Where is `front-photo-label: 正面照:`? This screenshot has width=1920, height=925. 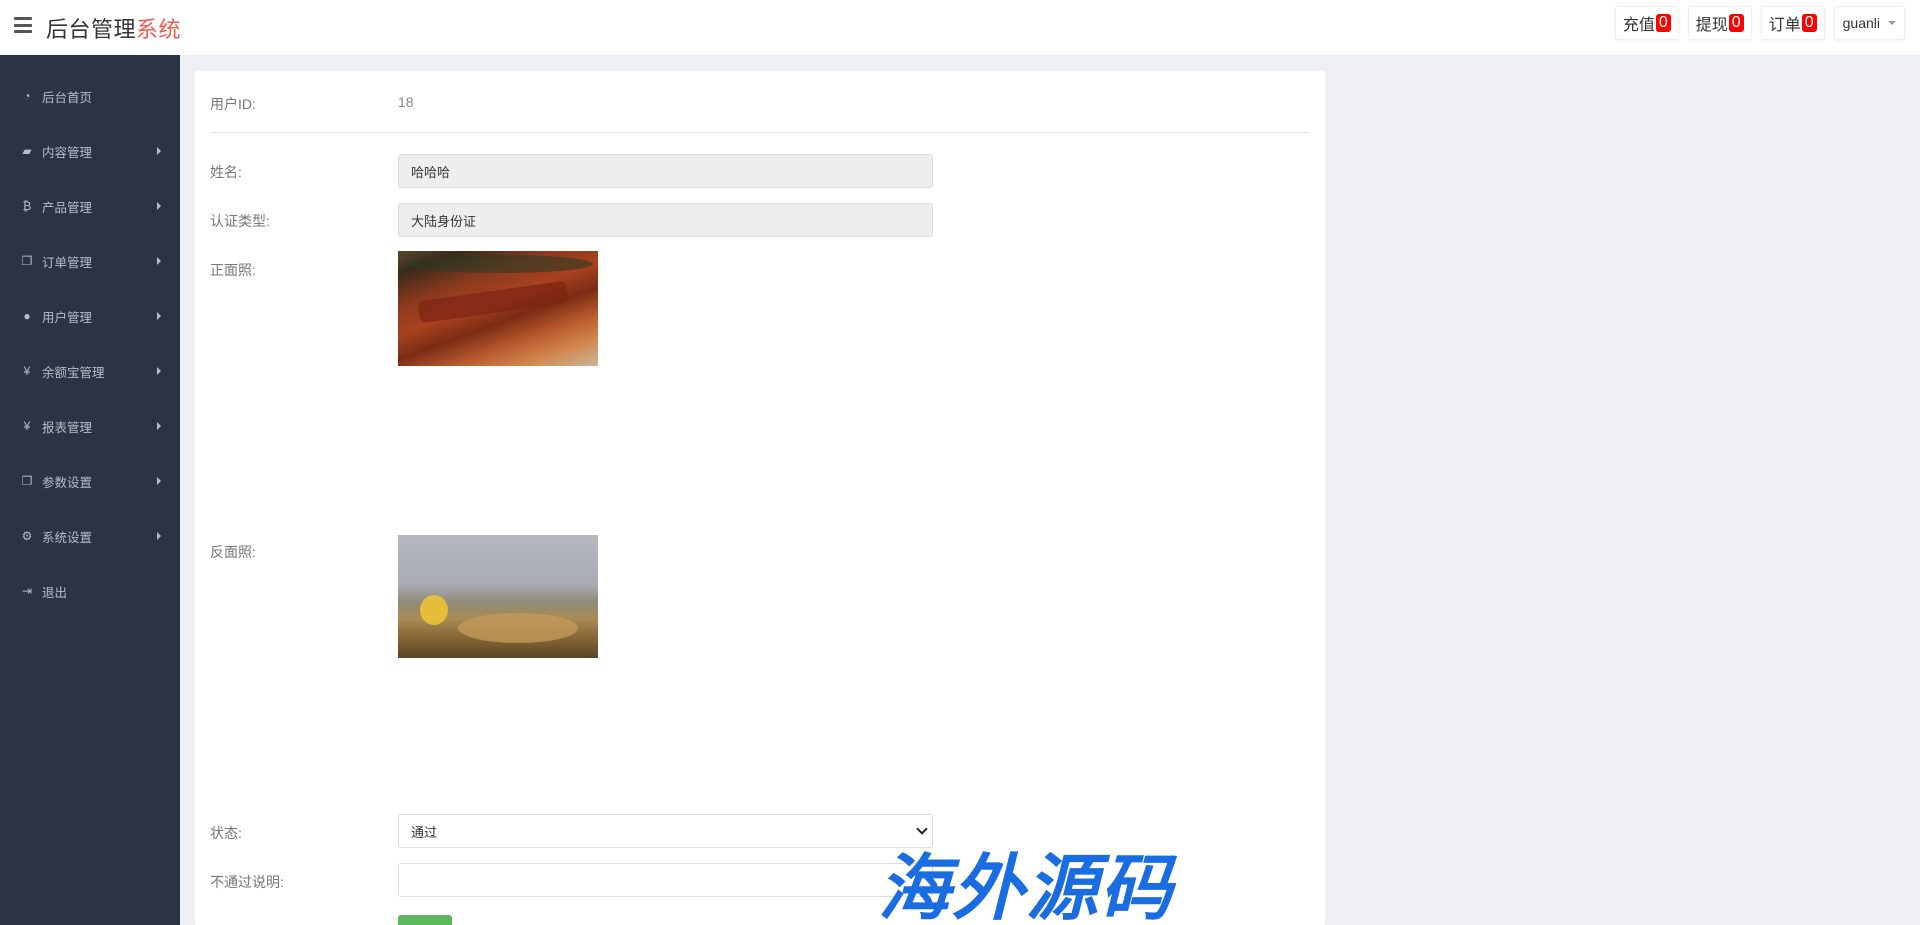 front-photo-label: 正面照: is located at coordinates (233, 270).